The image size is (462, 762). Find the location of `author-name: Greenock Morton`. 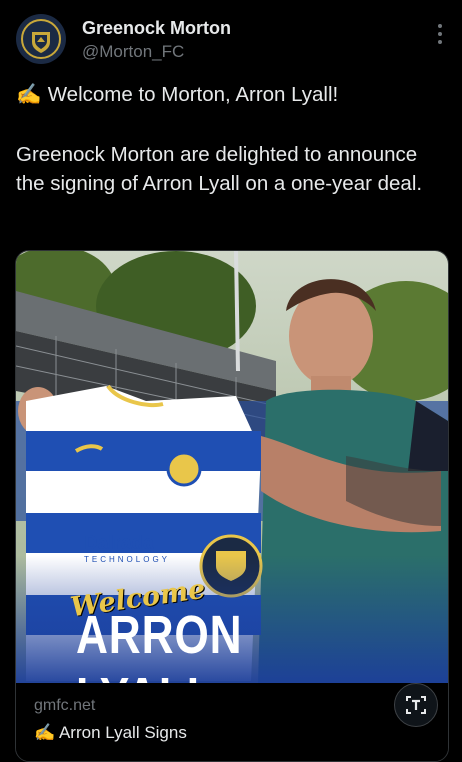

author-name: Greenock Morton is located at coordinates (156, 28).